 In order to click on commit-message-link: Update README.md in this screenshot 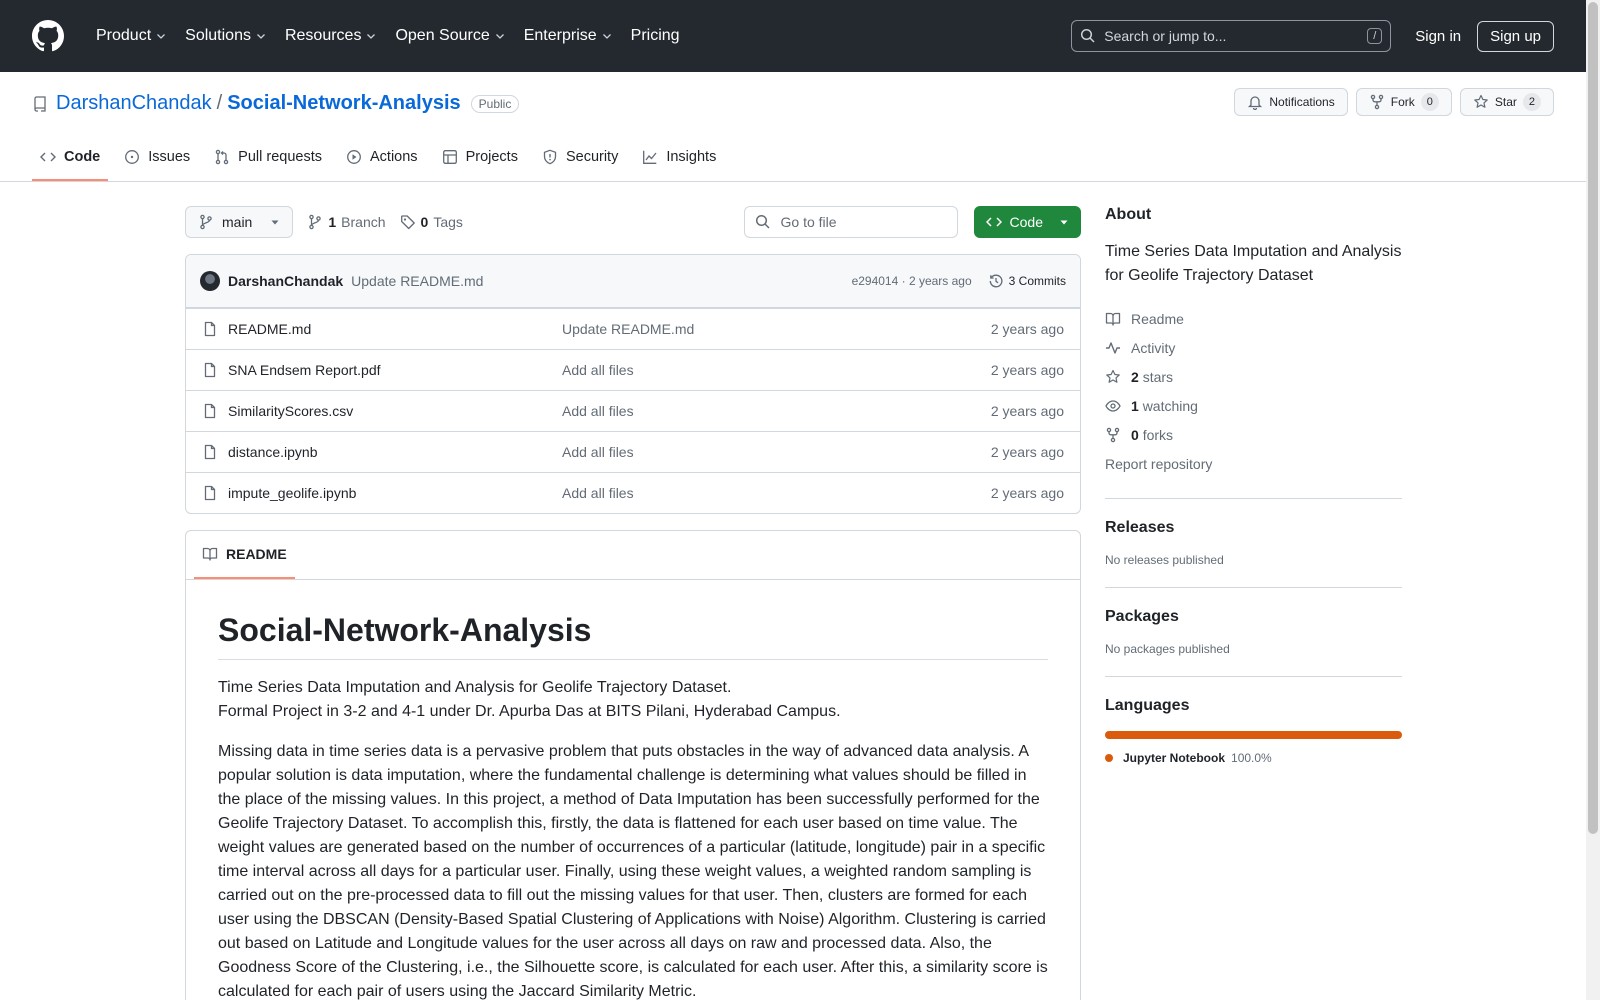, I will do `click(417, 281)`.